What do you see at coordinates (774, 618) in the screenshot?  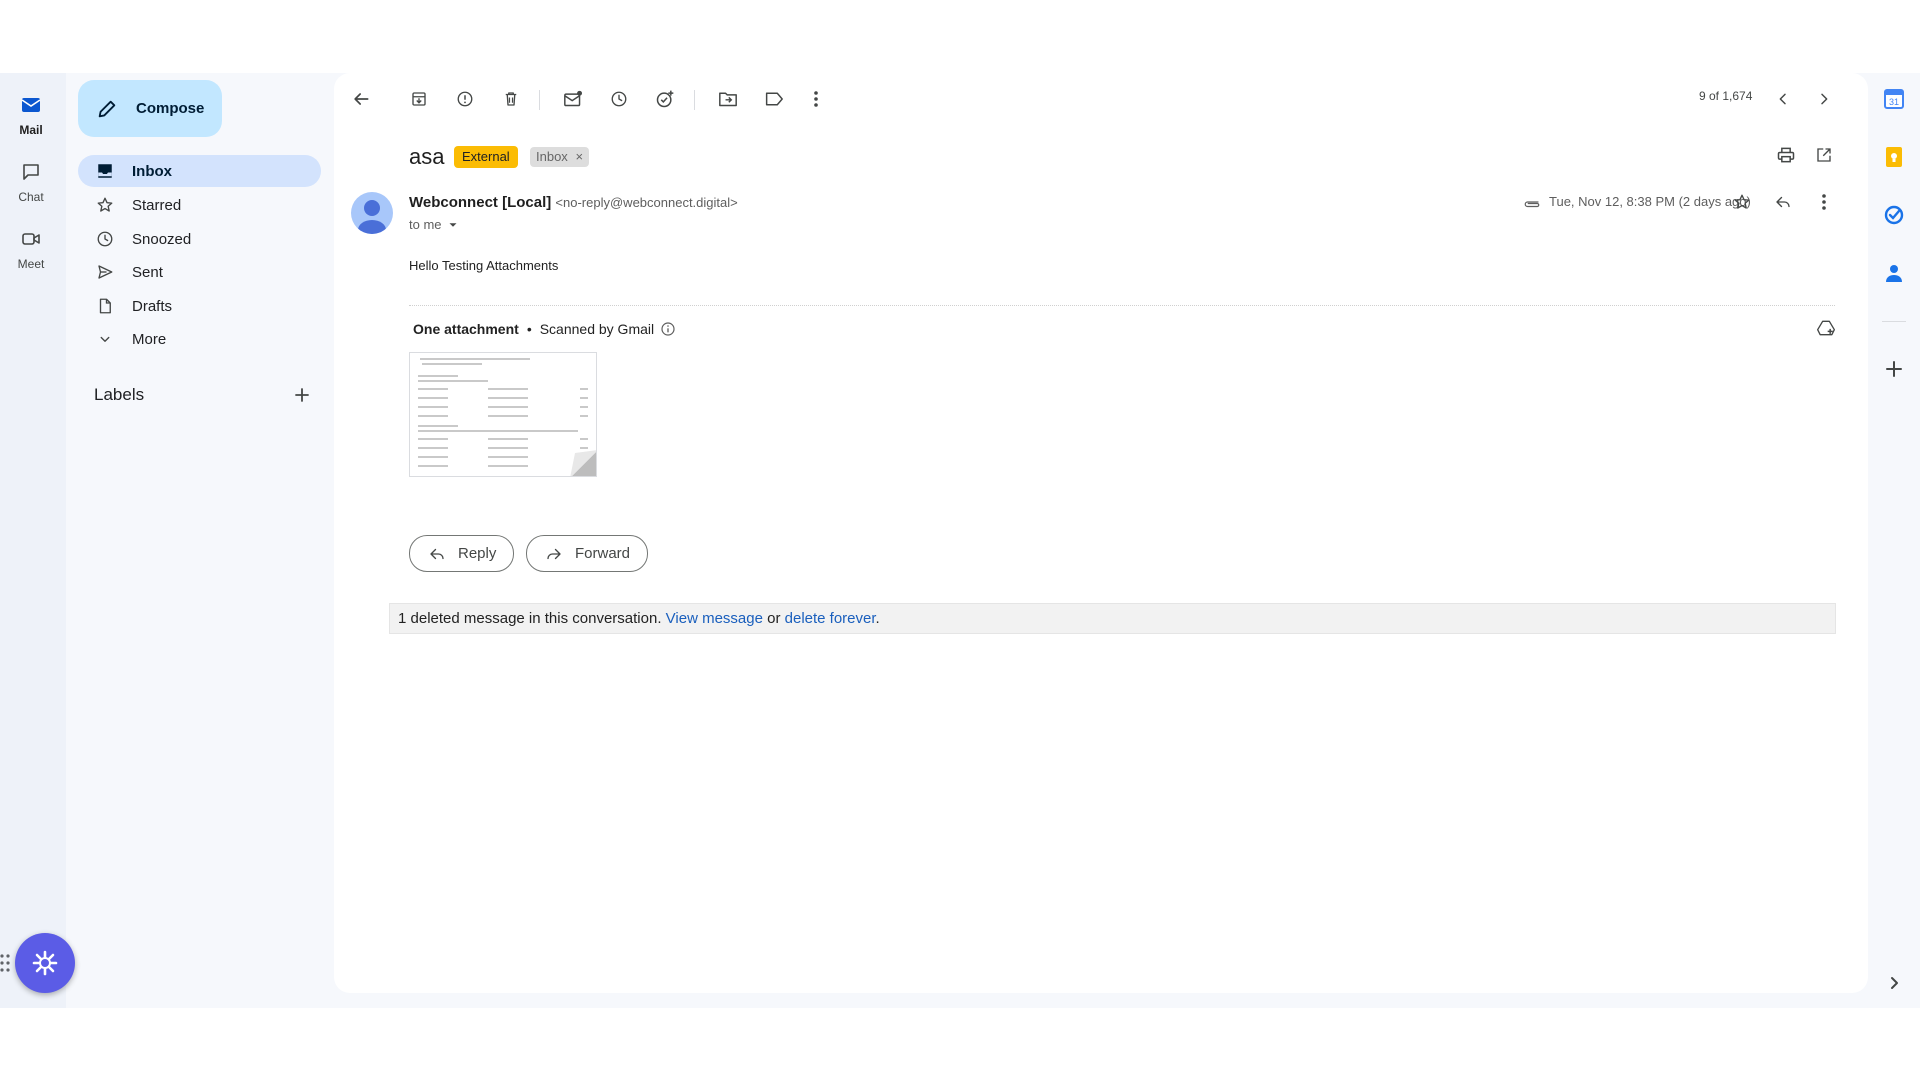 I see `or-text: or` at bounding box center [774, 618].